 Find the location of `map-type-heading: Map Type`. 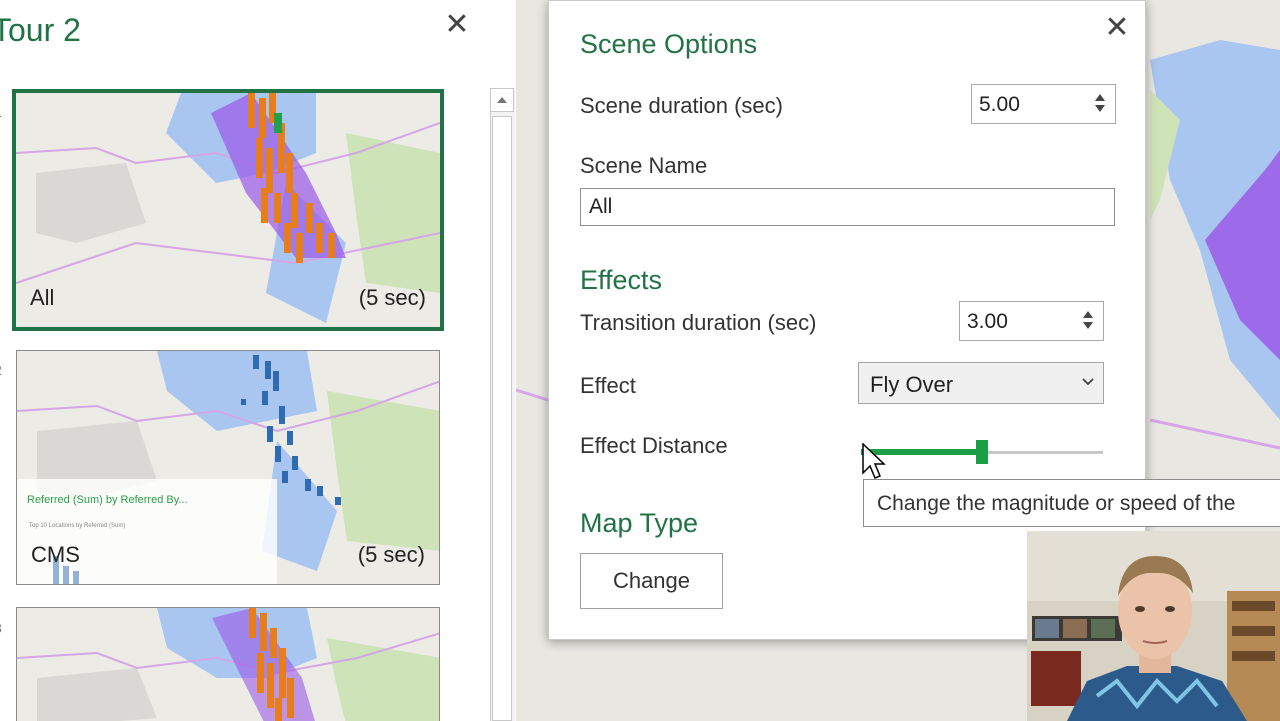

map-type-heading: Map Type is located at coordinates (639, 523).